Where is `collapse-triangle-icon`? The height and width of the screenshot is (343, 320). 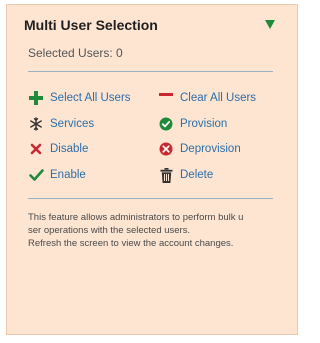 collapse-triangle-icon is located at coordinates (270, 24).